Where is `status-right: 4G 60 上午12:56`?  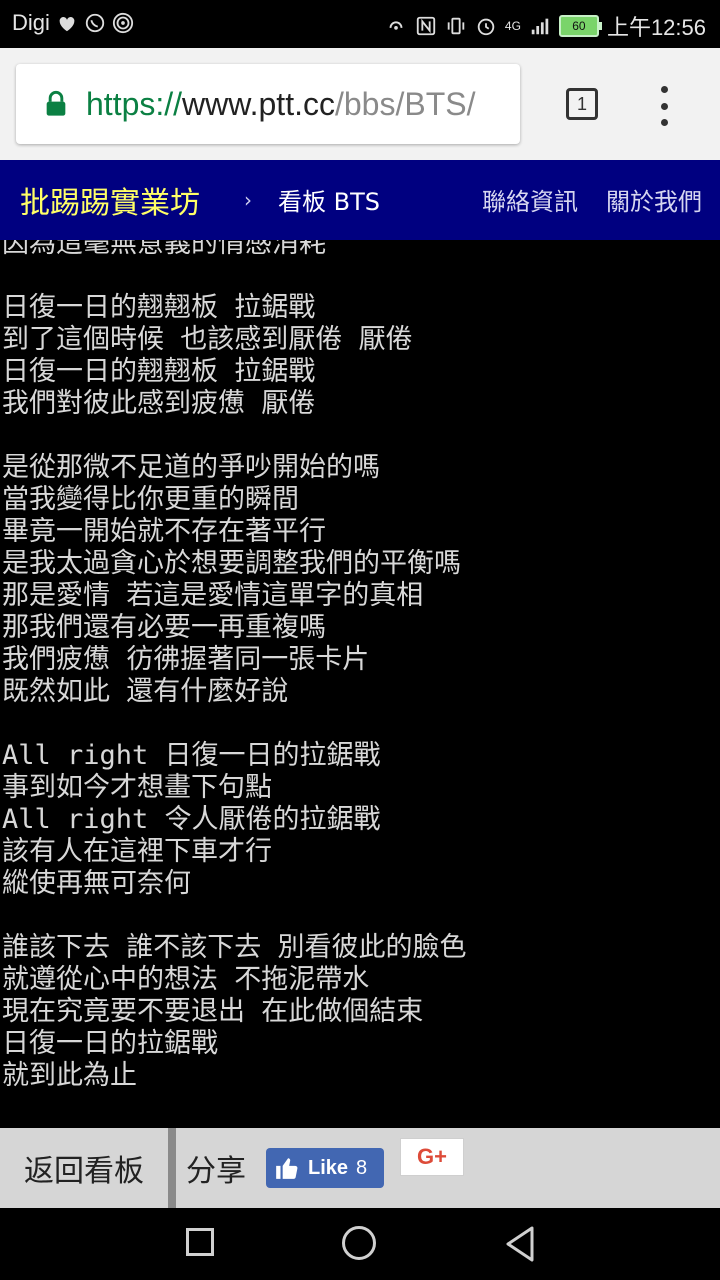
status-right: 4G 60 上午12:56 is located at coordinates (545, 26).